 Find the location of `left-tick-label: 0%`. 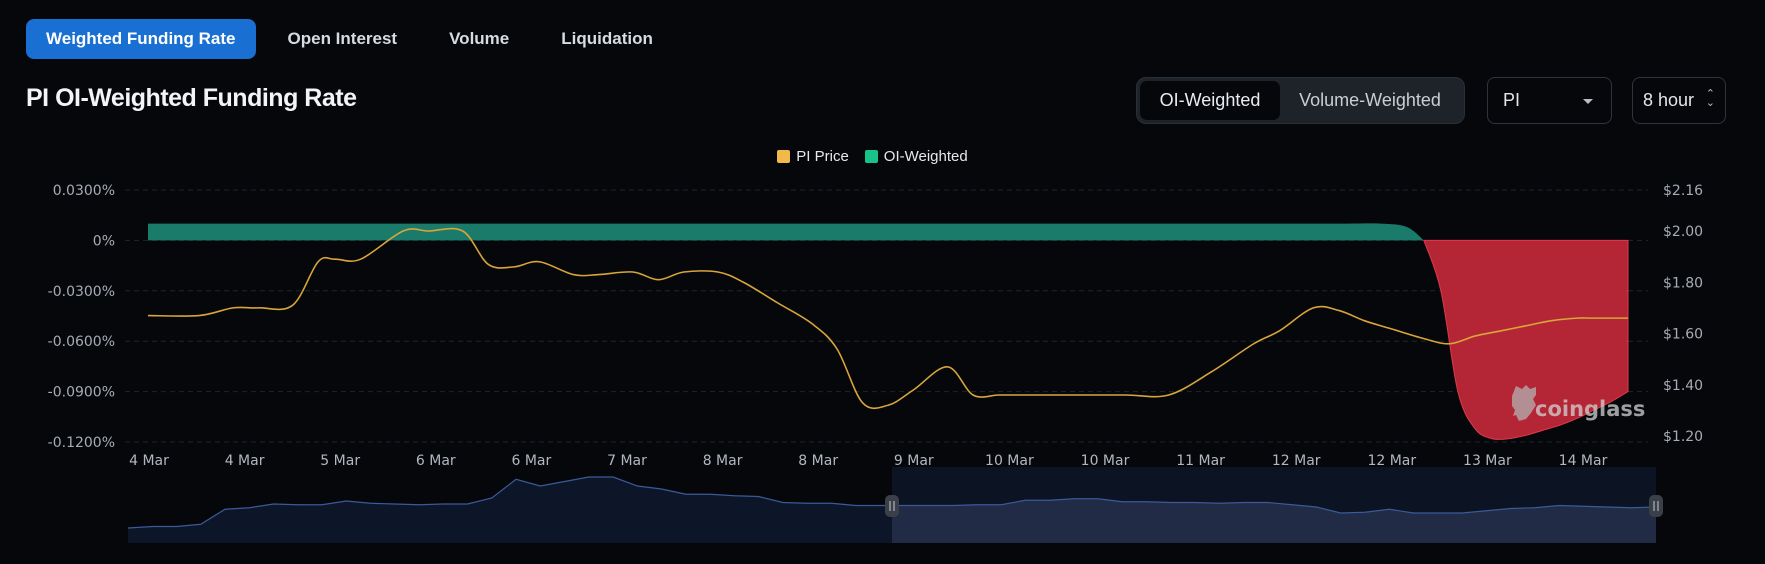

left-tick-label: 0% is located at coordinates (104, 241).